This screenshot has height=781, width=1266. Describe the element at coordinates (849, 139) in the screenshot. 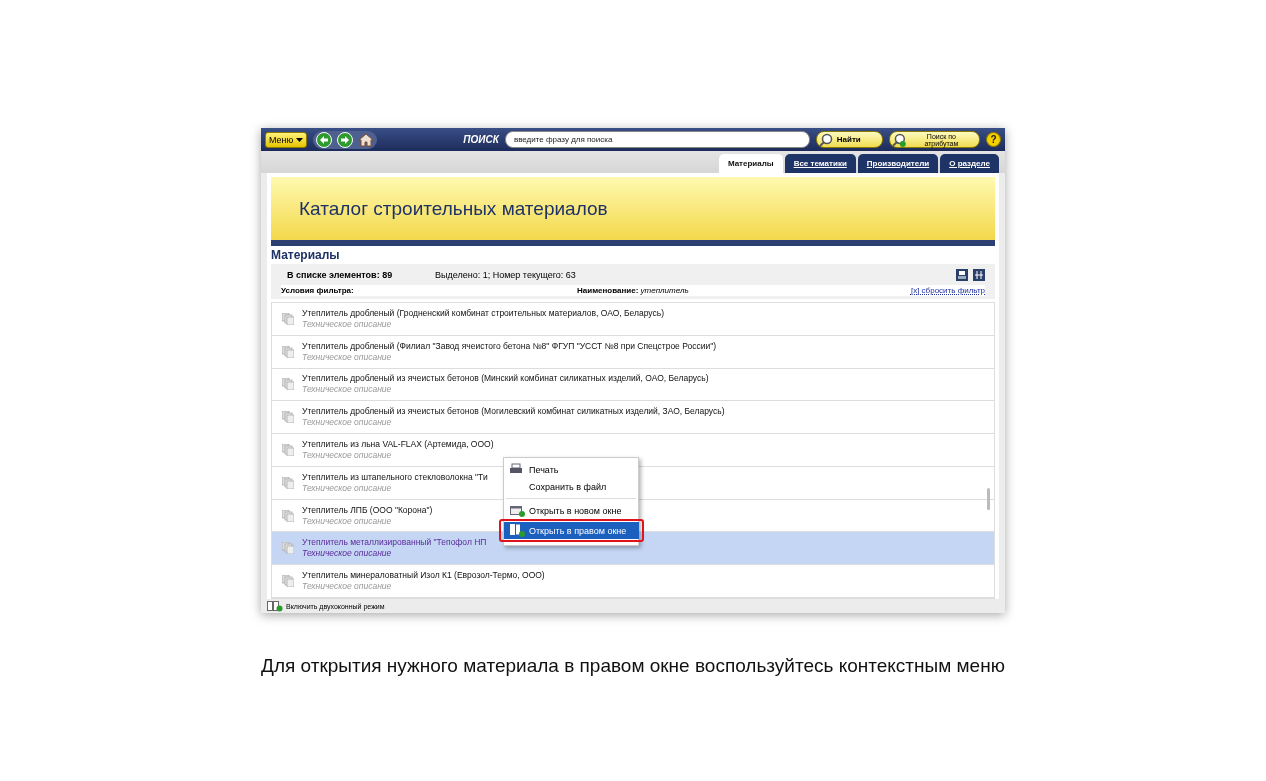

I see `find-button: Найти` at that location.